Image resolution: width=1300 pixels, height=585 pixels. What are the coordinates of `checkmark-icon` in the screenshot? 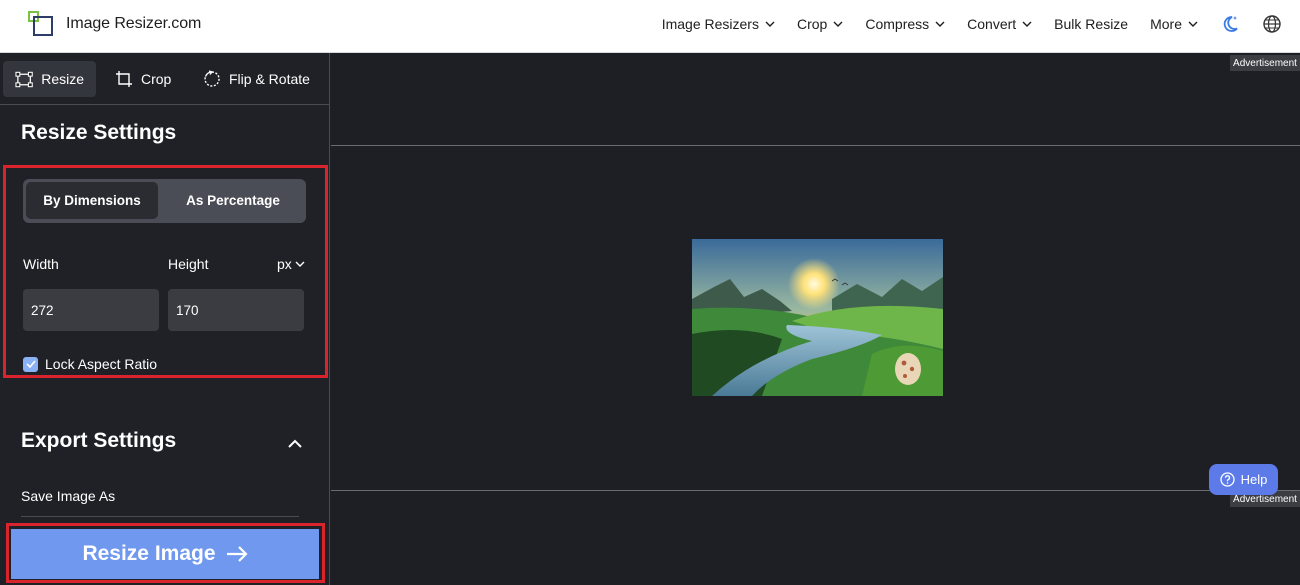 It's located at (30, 364).